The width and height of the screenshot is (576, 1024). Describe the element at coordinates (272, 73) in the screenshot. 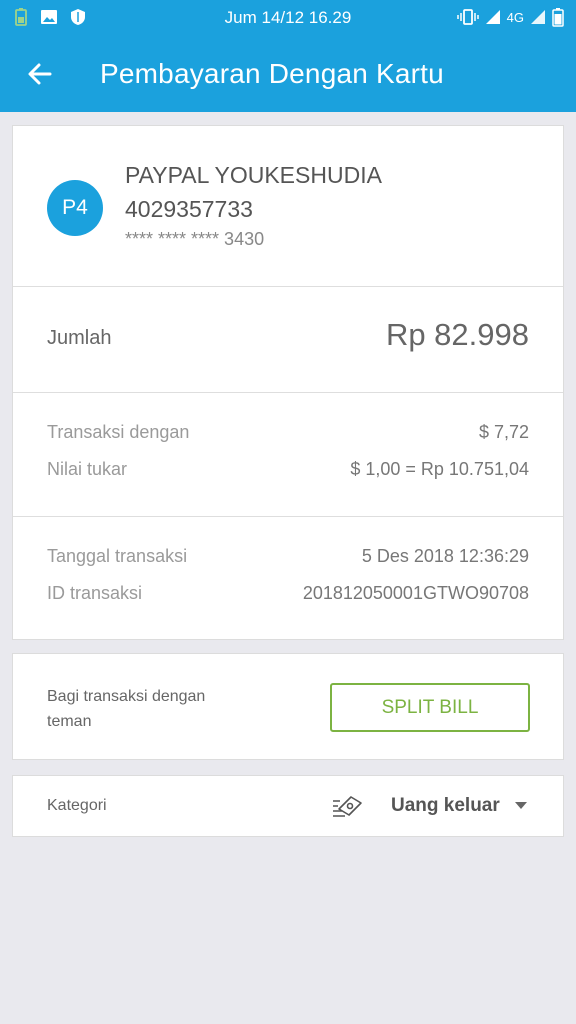

I see `page-title: Pembayaran Dengan Kartu` at that location.